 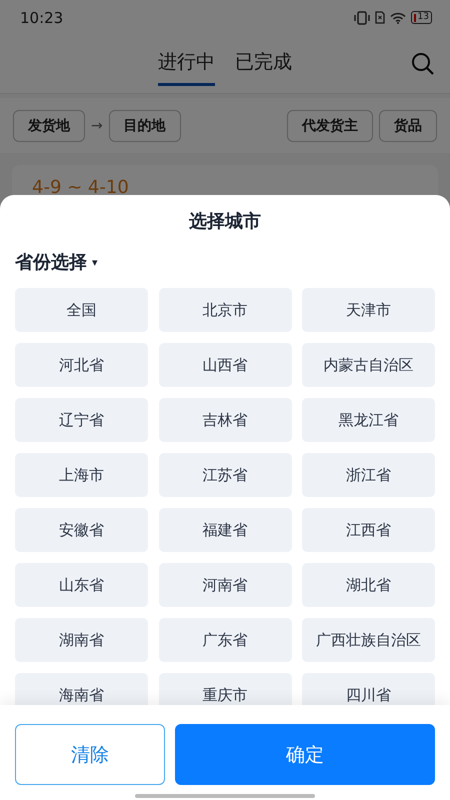 I want to click on city-option: 广东省, so click(x=225, y=640).